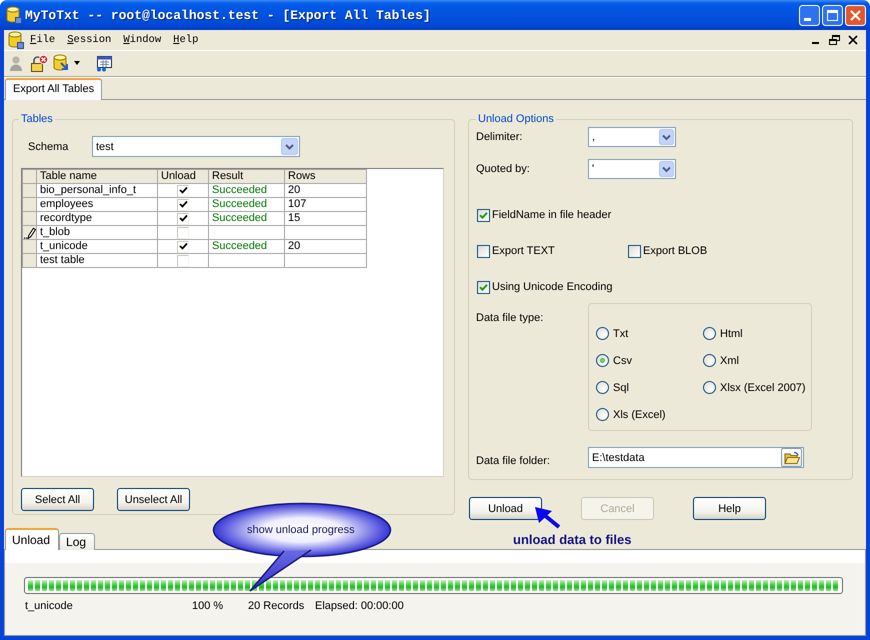  Describe the element at coordinates (731, 334) in the screenshot. I see `radio-label: Html` at that location.